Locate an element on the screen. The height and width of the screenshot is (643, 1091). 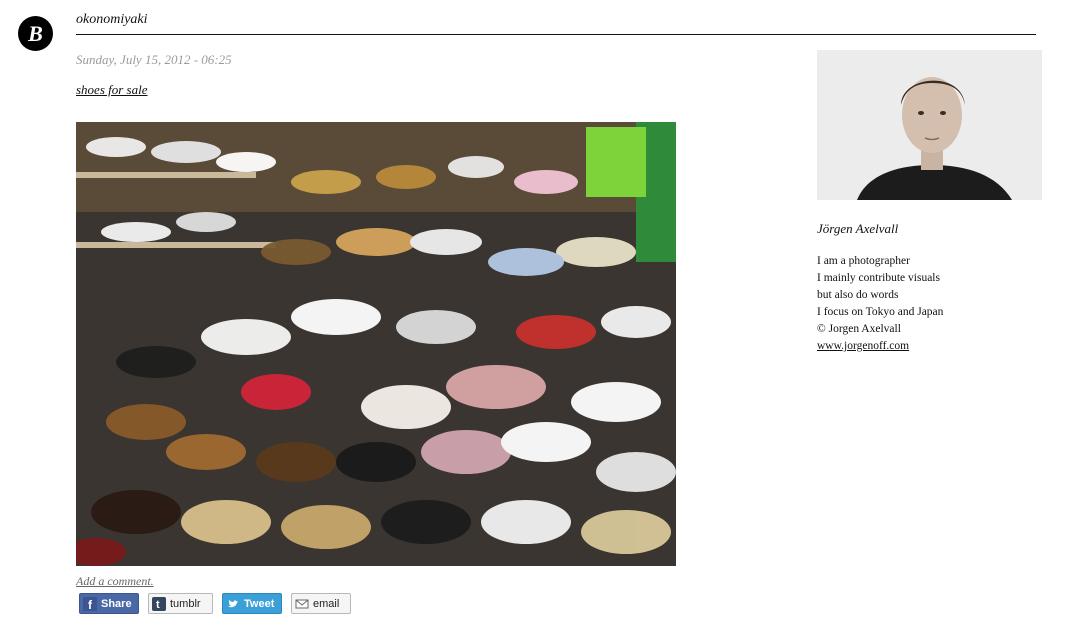
blog-logo: B is located at coordinates (35, 33).